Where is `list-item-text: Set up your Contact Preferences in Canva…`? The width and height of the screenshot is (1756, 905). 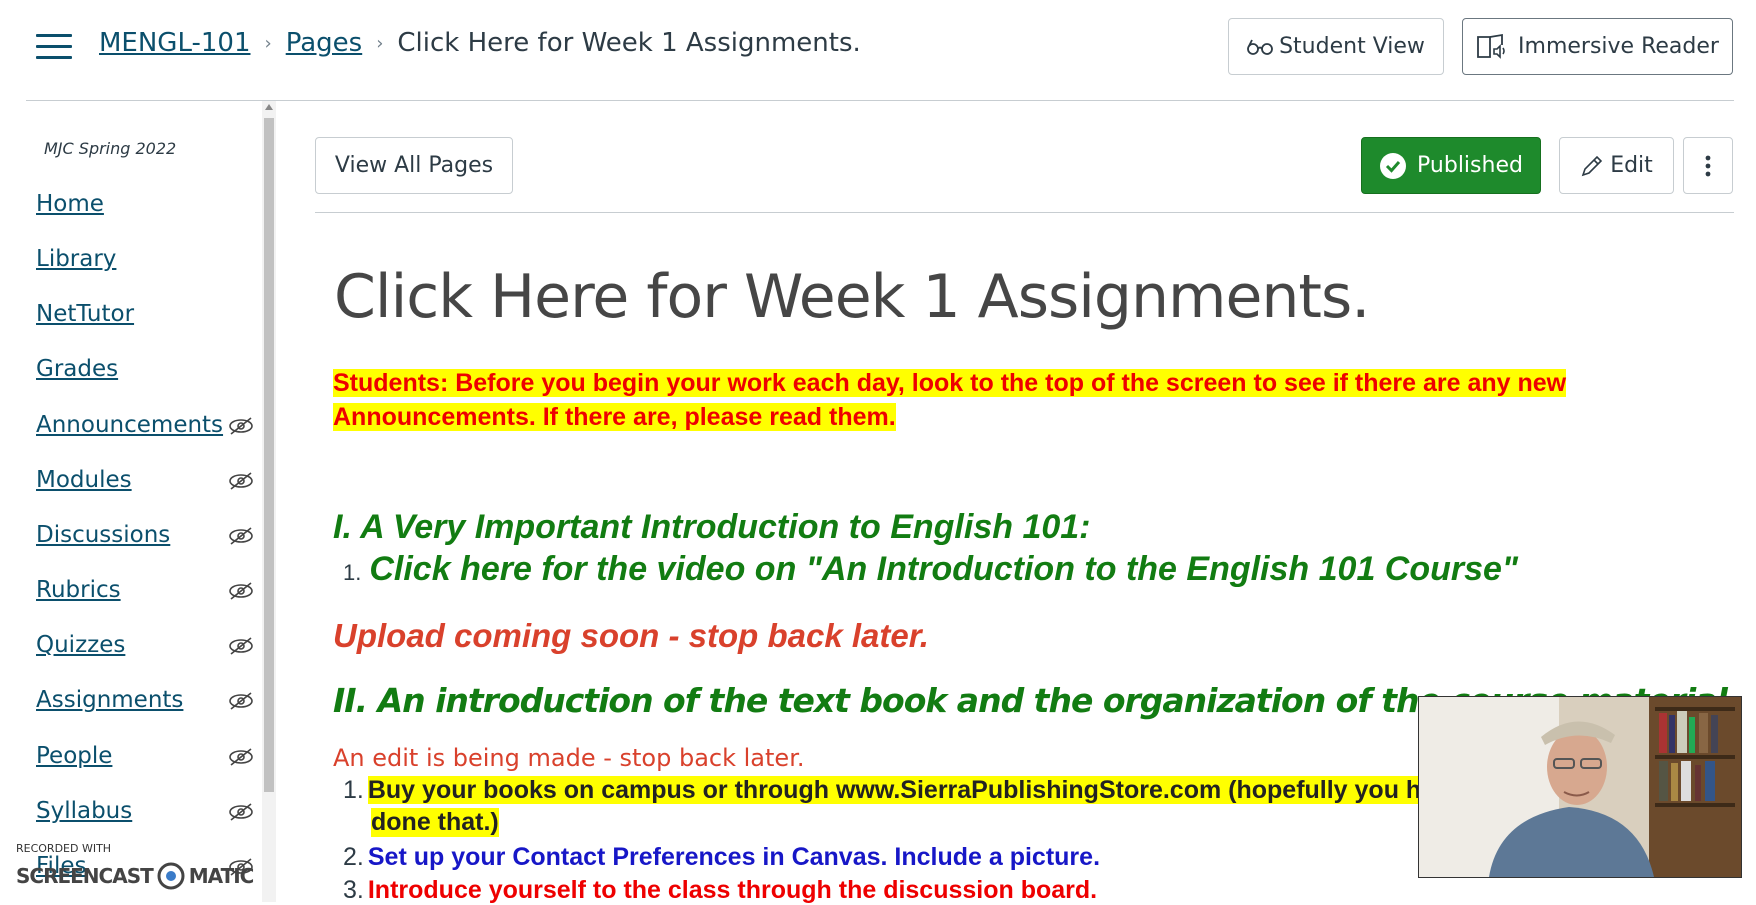 list-item-text: Set up your Contact Preferences in Canva… is located at coordinates (734, 857).